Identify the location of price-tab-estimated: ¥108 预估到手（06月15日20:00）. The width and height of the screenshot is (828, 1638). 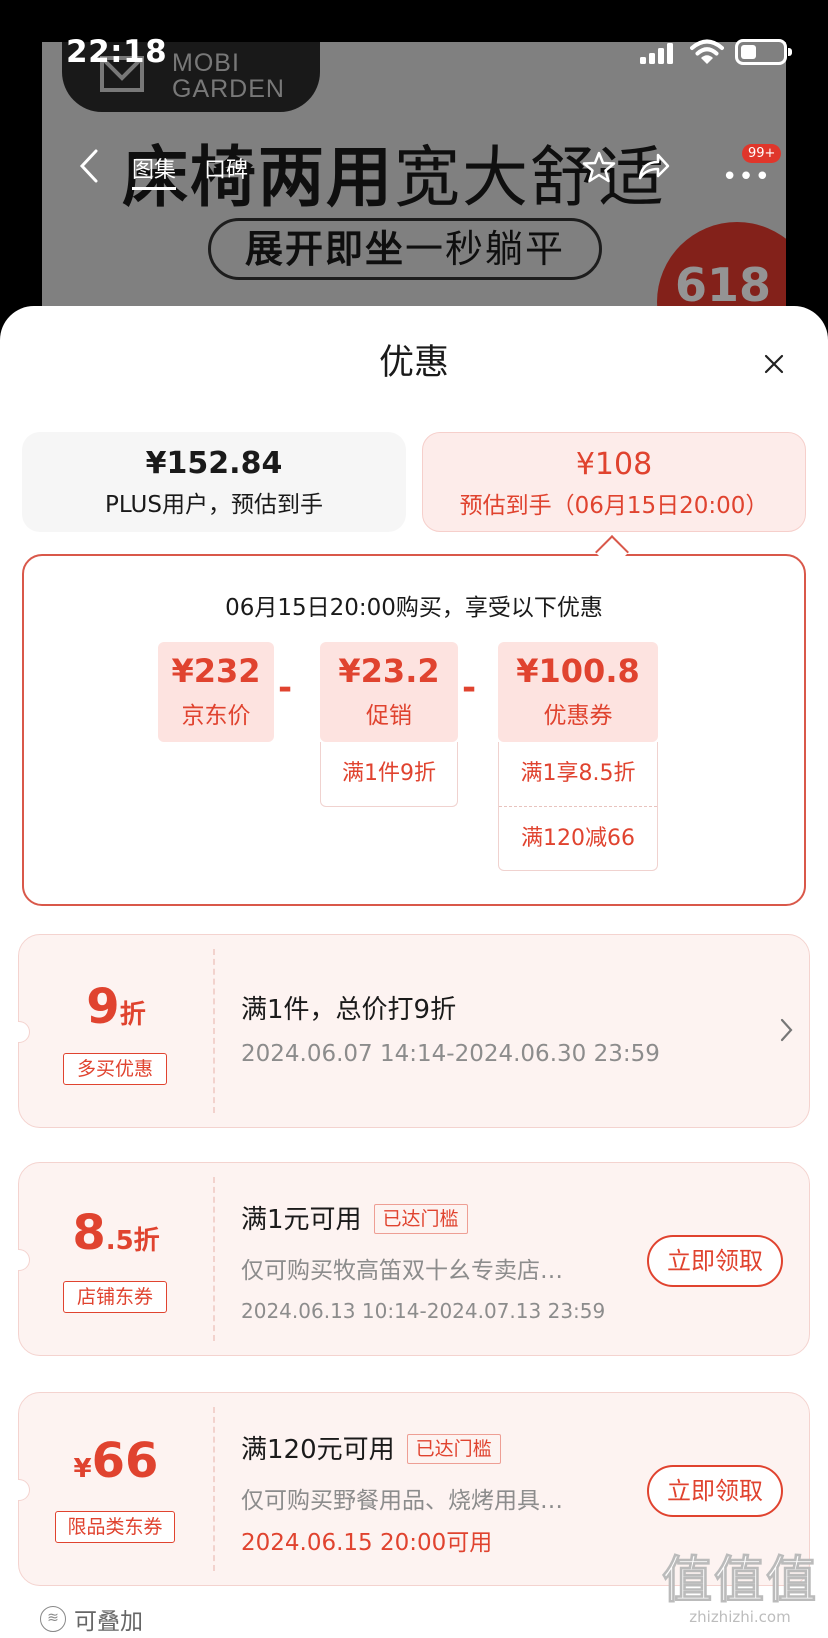
(614, 482).